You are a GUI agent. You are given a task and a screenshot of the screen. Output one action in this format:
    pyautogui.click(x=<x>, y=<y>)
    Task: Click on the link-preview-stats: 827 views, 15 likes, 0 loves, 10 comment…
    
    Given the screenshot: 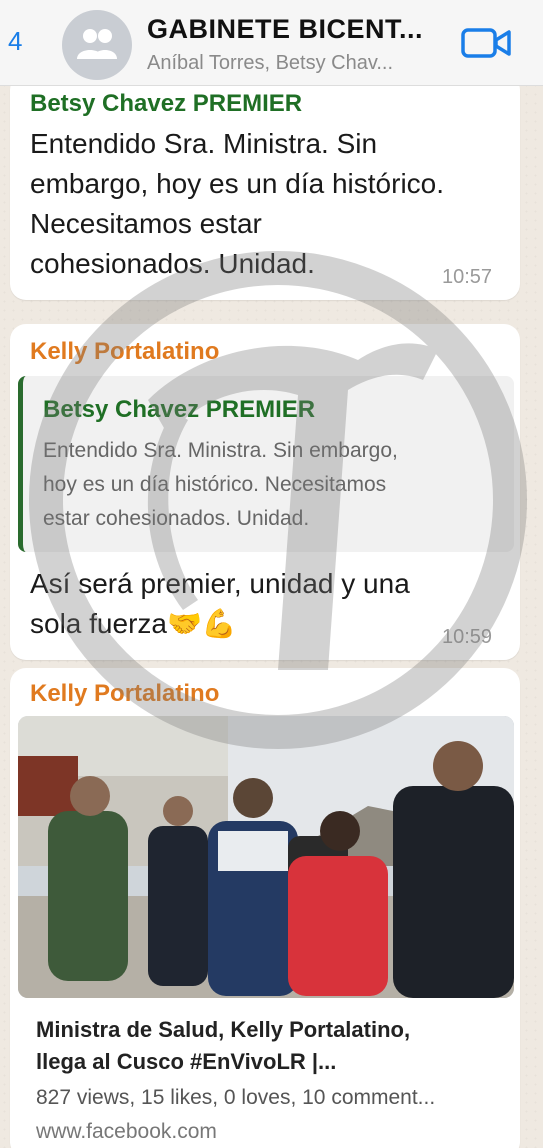 What is the action you would take?
    pyautogui.click(x=236, y=1097)
    